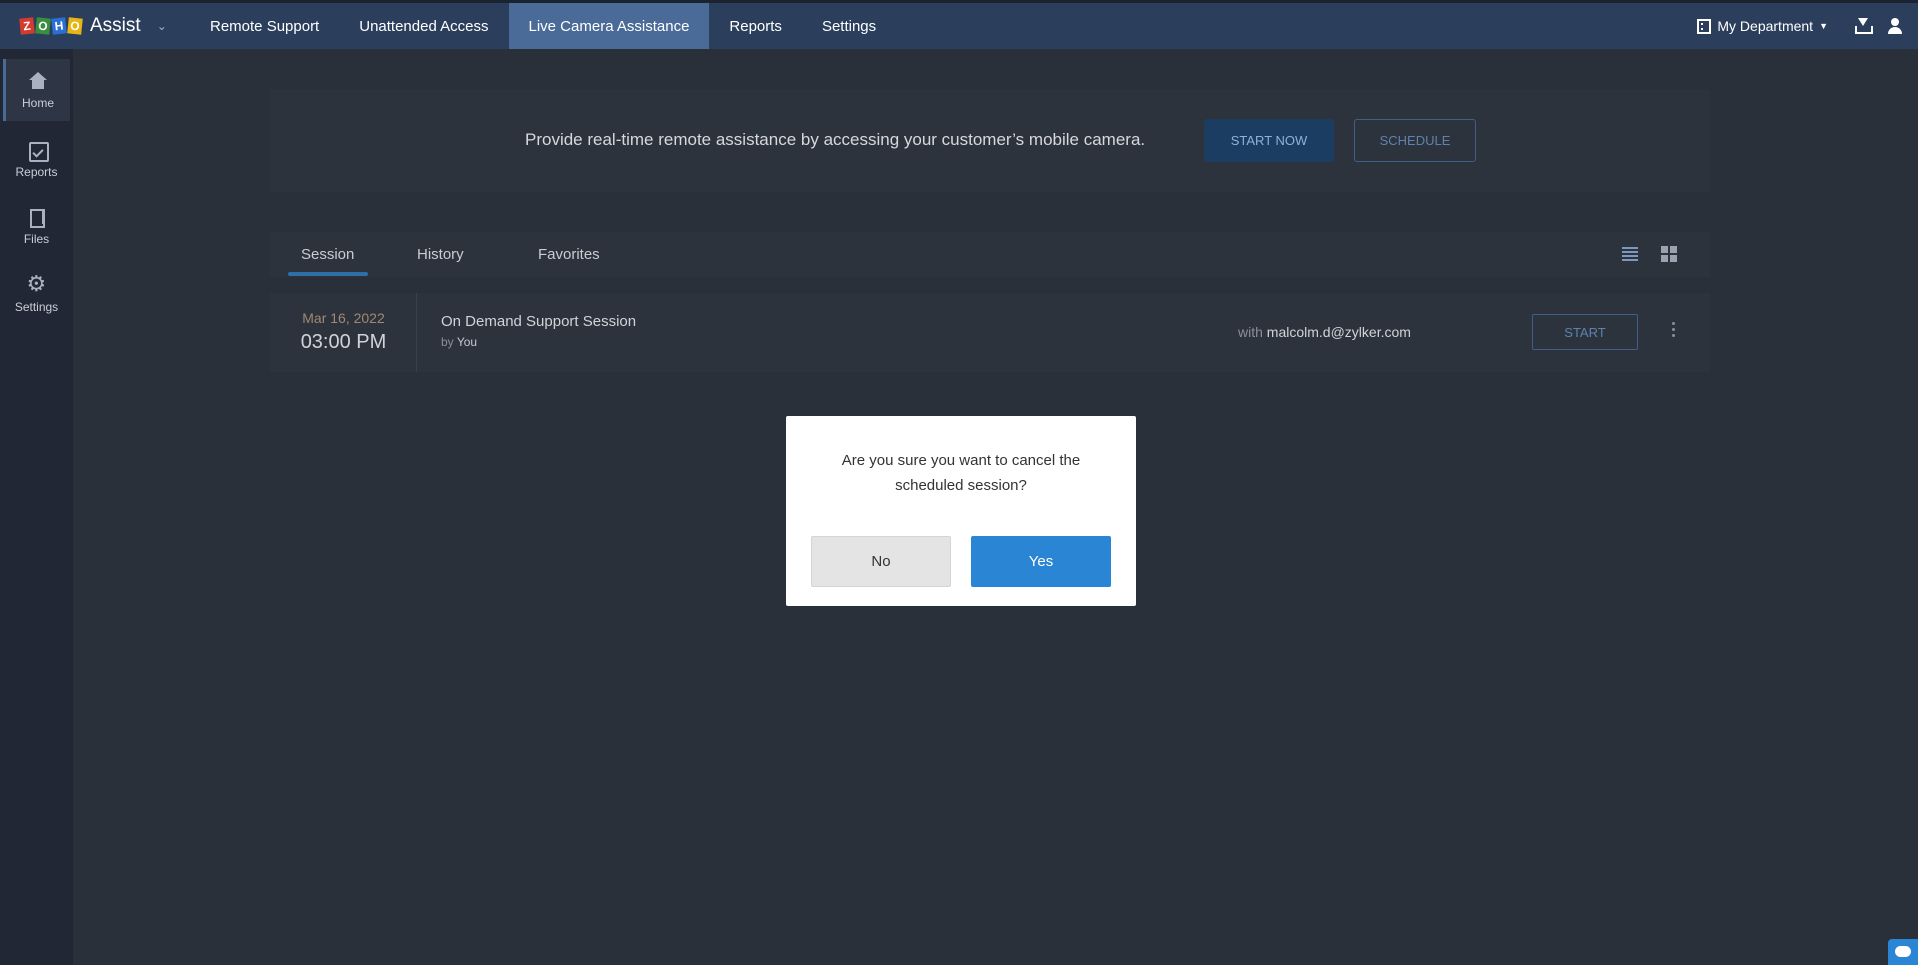 The height and width of the screenshot is (965, 1918). I want to click on department-label: My Department, so click(1765, 26).